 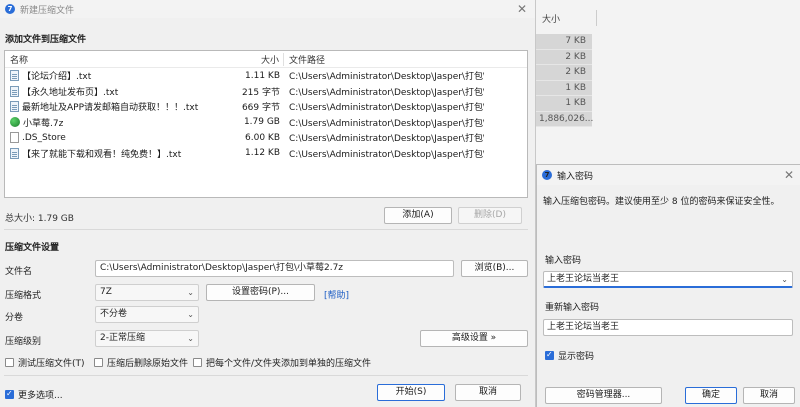 I want to click on advanced-settings-button: 高级设置 », so click(x=474, y=338).